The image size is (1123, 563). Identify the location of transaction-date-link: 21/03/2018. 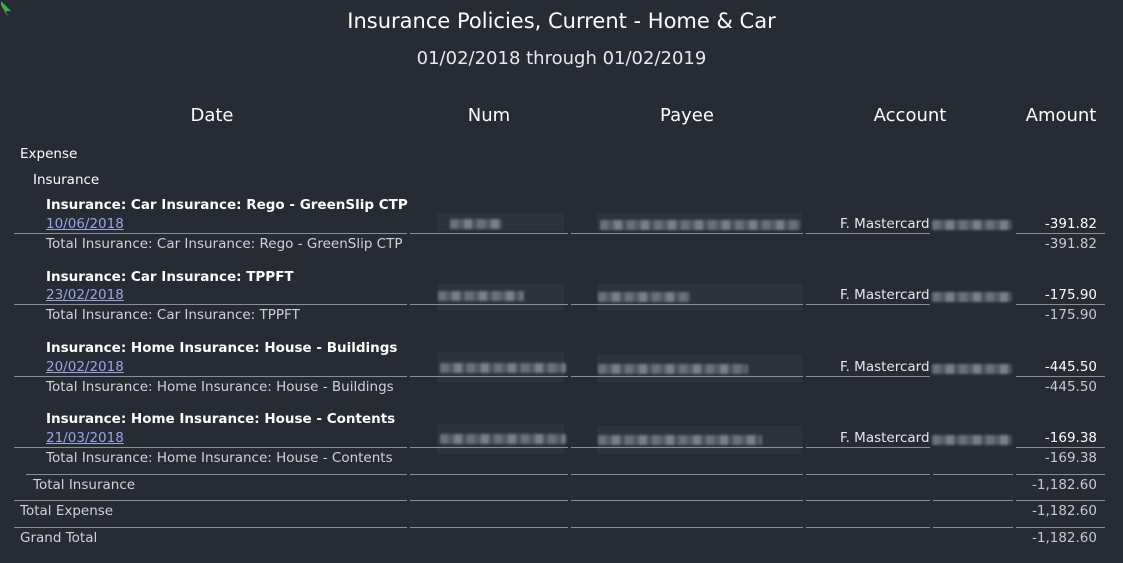
(85, 438).